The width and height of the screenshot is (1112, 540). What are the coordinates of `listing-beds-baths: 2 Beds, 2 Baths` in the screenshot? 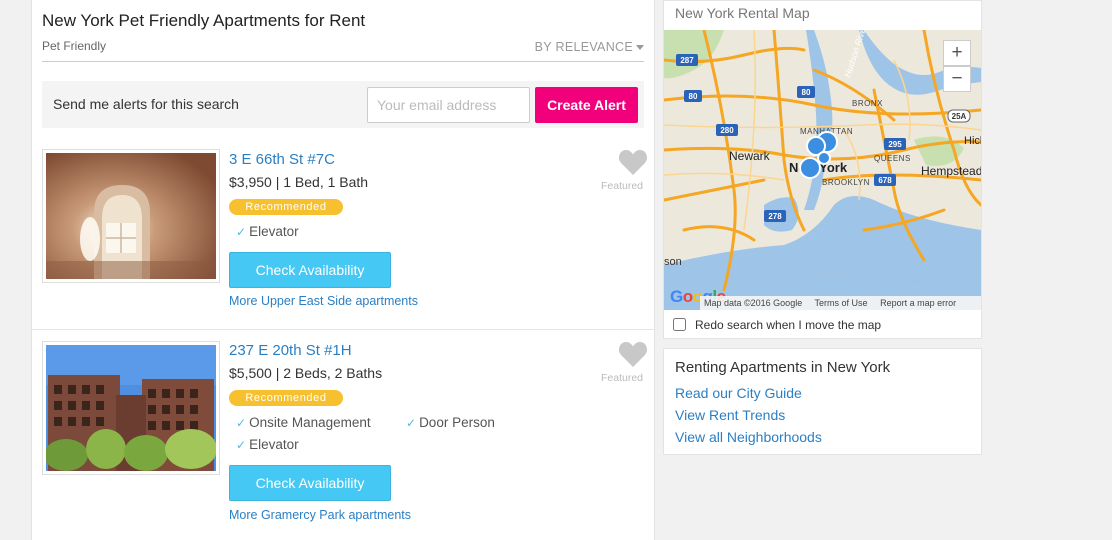 It's located at (333, 373).